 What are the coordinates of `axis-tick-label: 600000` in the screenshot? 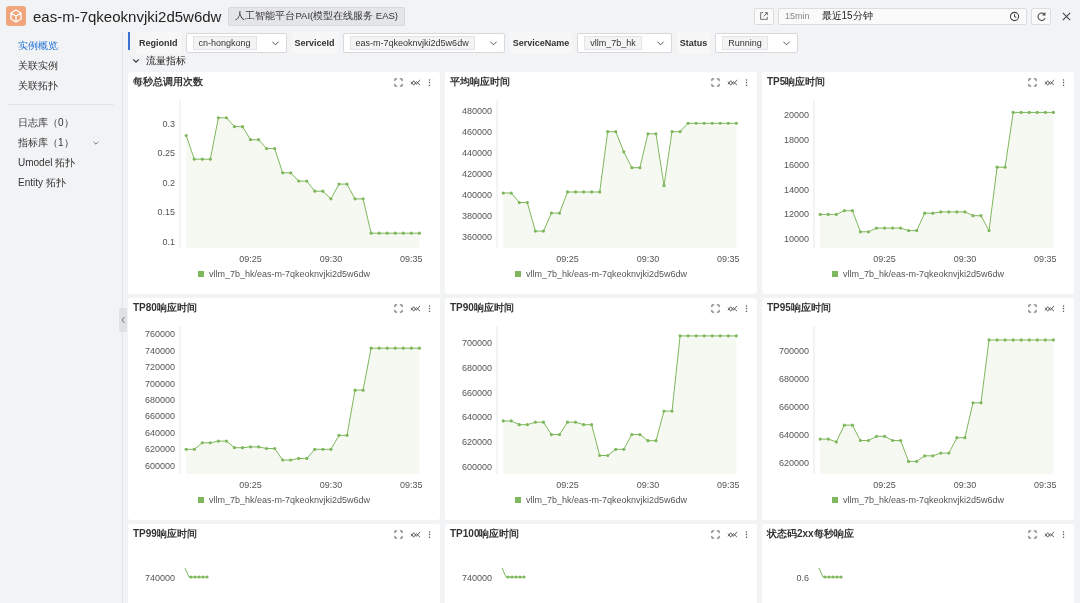 It's located at (476, 466).